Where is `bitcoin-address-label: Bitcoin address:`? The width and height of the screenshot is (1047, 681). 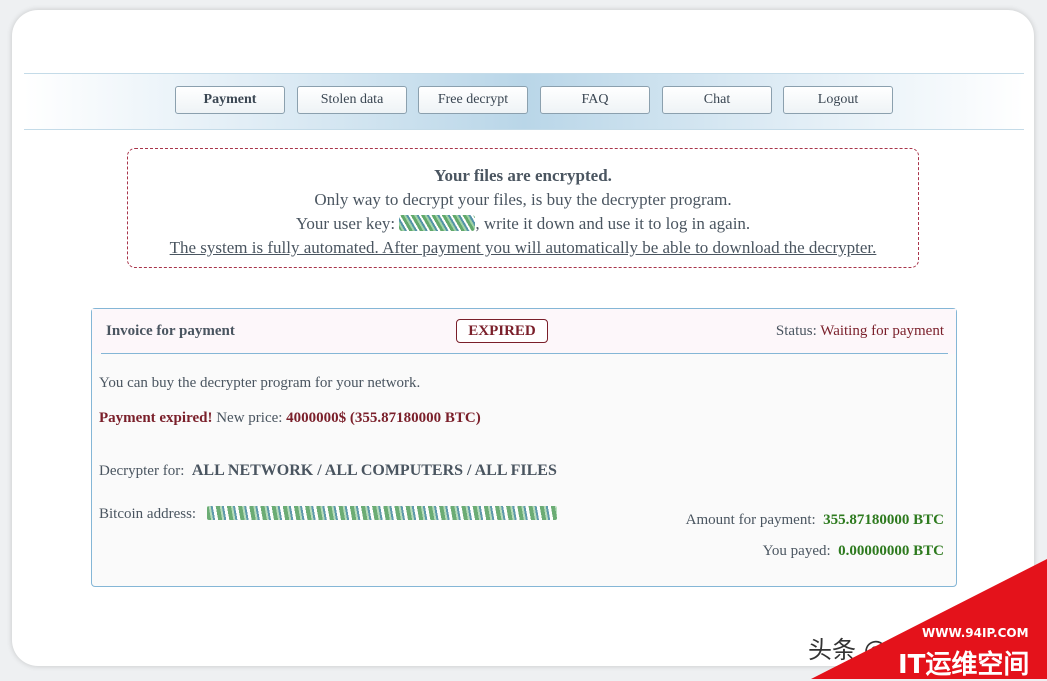
bitcoin-address-label: Bitcoin address: is located at coordinates (148, 514).